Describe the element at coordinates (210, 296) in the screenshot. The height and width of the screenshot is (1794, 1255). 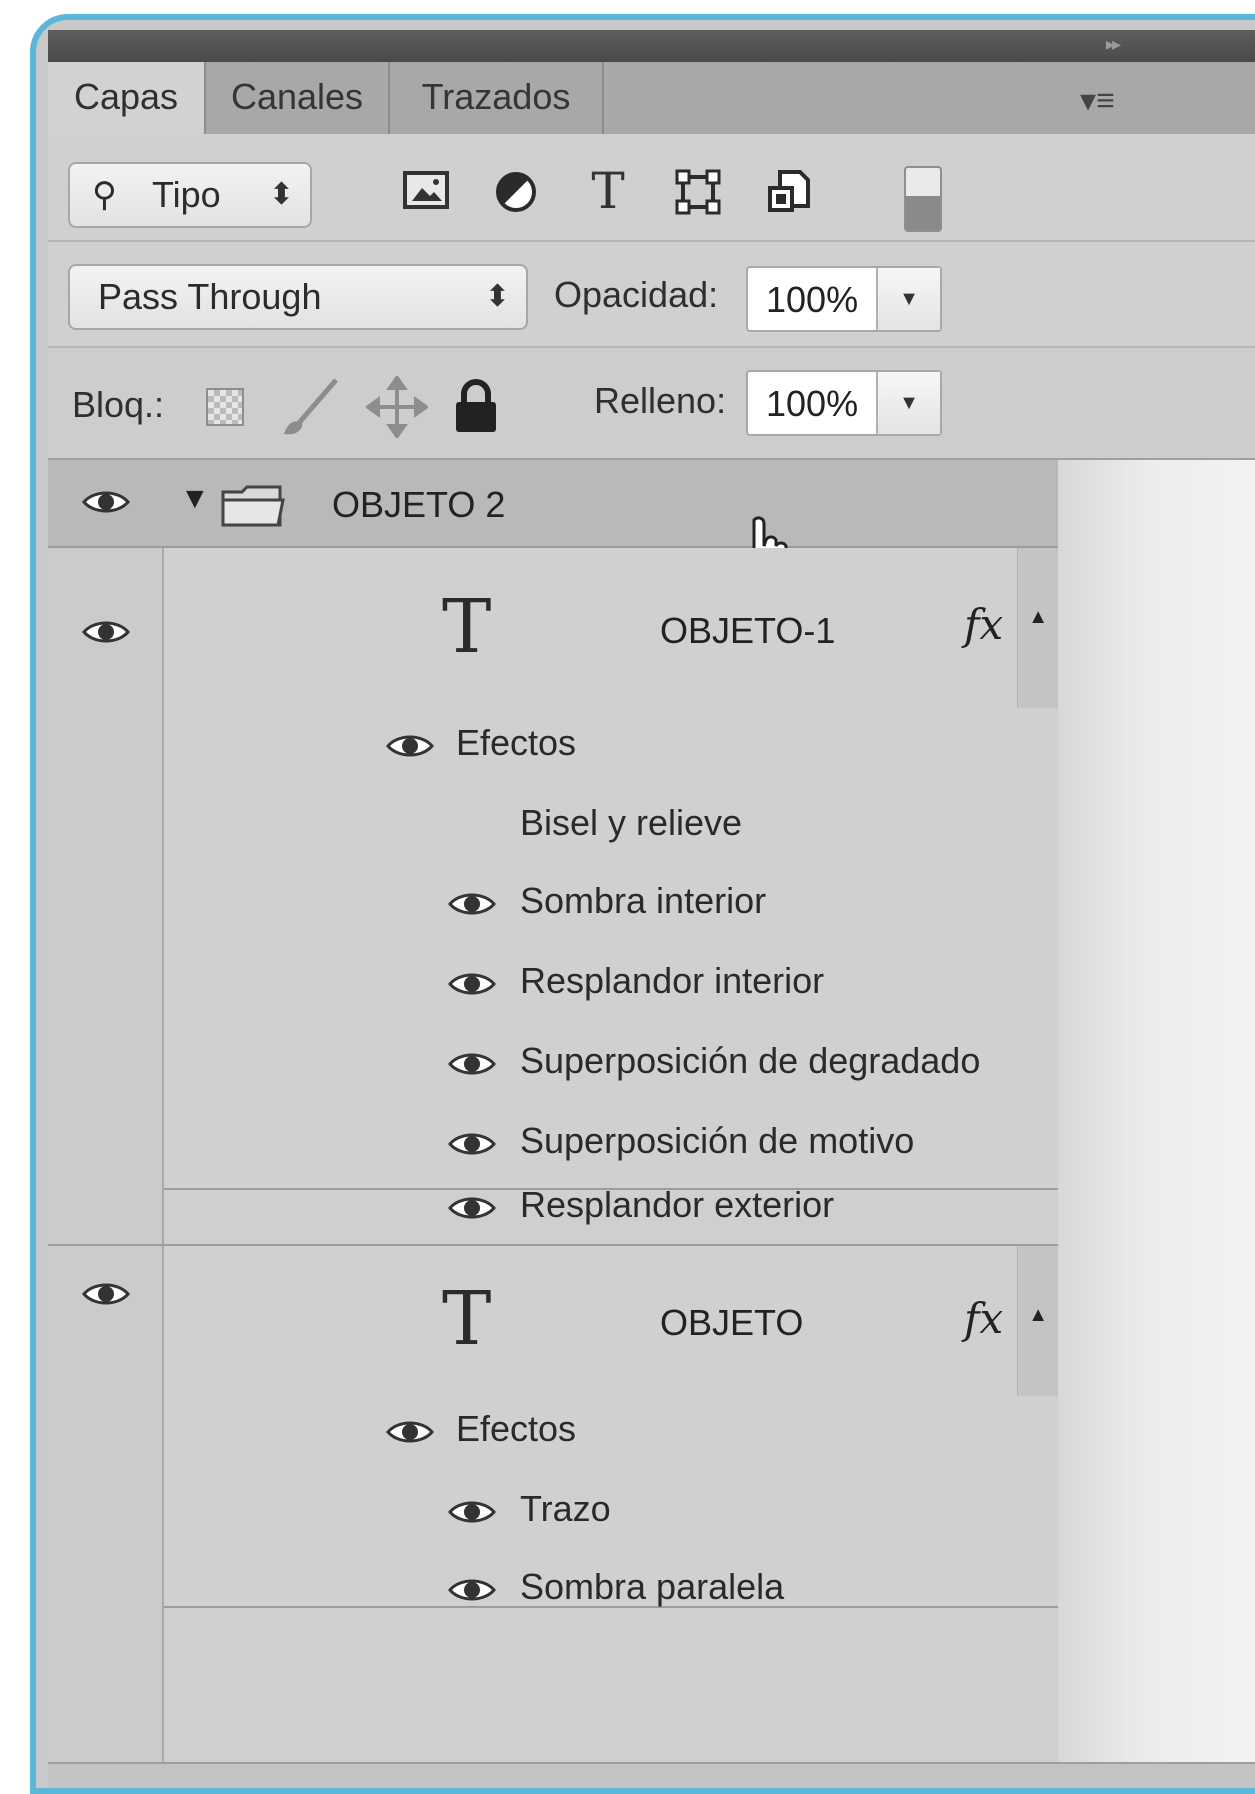
I see `blend-mode-label: Pass Through` at that location.